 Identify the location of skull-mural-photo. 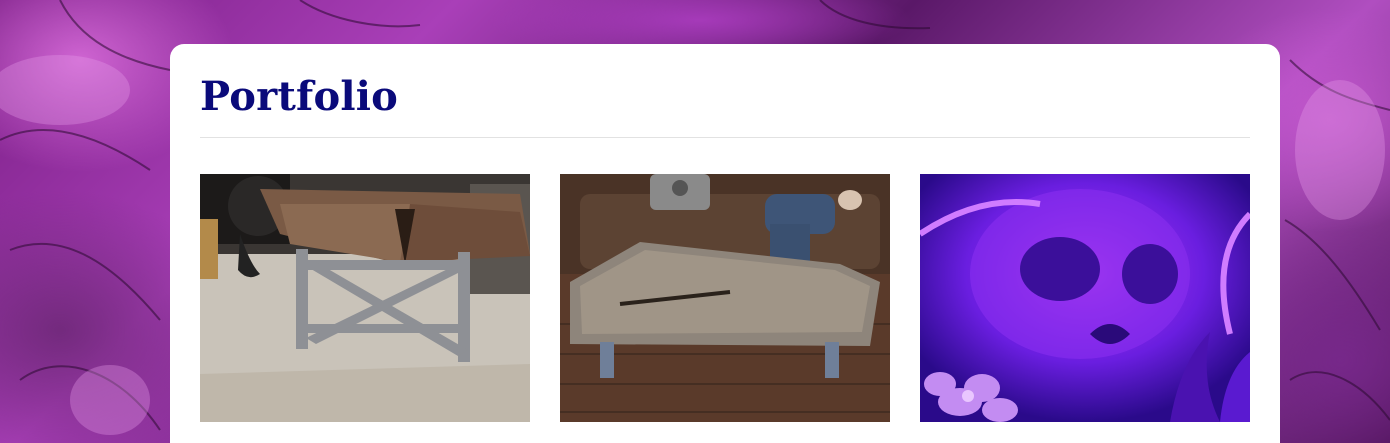
(1085, 298).